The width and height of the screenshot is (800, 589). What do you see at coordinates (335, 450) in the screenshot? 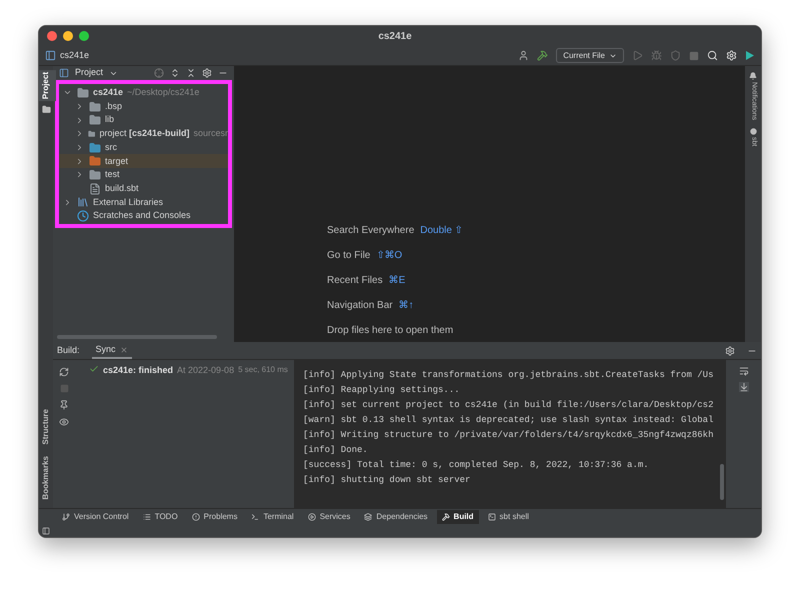
I see `console-line: [info] Done.` at bounding box center [335, 450].